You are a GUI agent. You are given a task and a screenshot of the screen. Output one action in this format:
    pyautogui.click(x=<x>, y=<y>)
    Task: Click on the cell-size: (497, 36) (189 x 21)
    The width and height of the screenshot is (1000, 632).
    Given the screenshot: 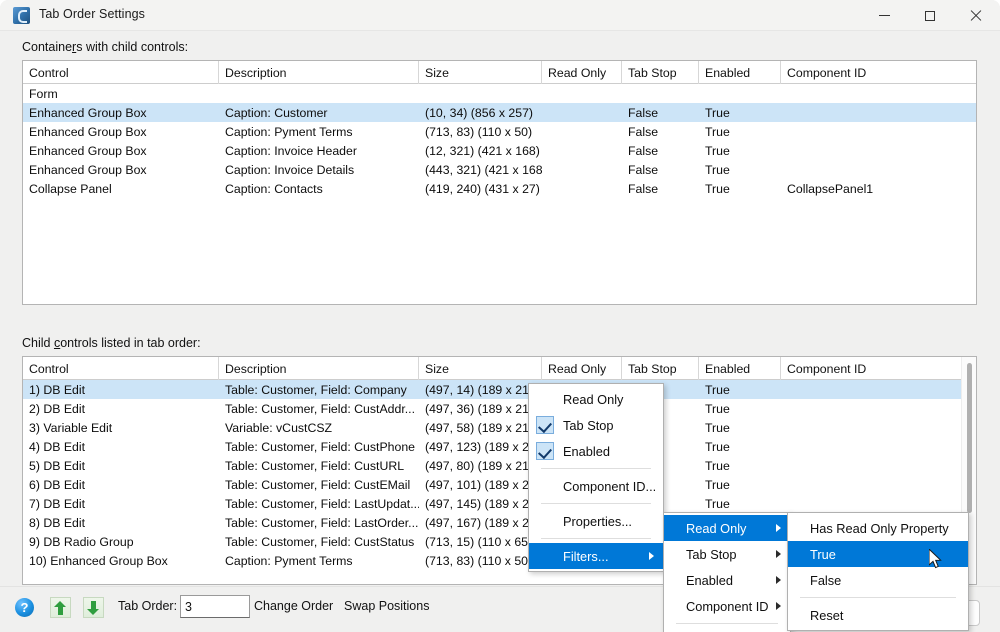 What is the action you would take?
    pyautogui.click(x=479, y=408)
    